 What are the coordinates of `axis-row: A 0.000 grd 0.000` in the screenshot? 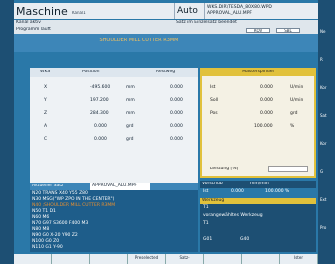 It's located at (114, 129).